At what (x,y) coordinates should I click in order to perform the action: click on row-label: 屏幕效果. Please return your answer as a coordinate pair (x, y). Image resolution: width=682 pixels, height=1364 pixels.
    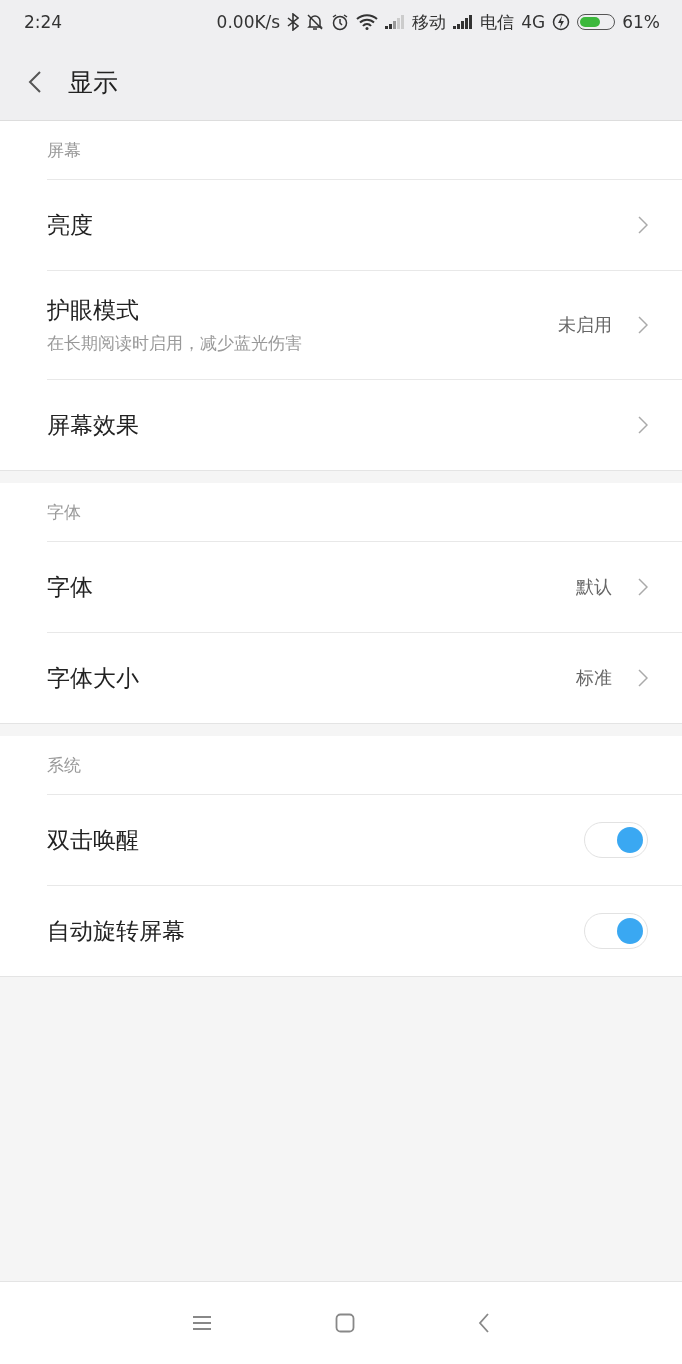
    Looking at the image, I should click on (93, 425).